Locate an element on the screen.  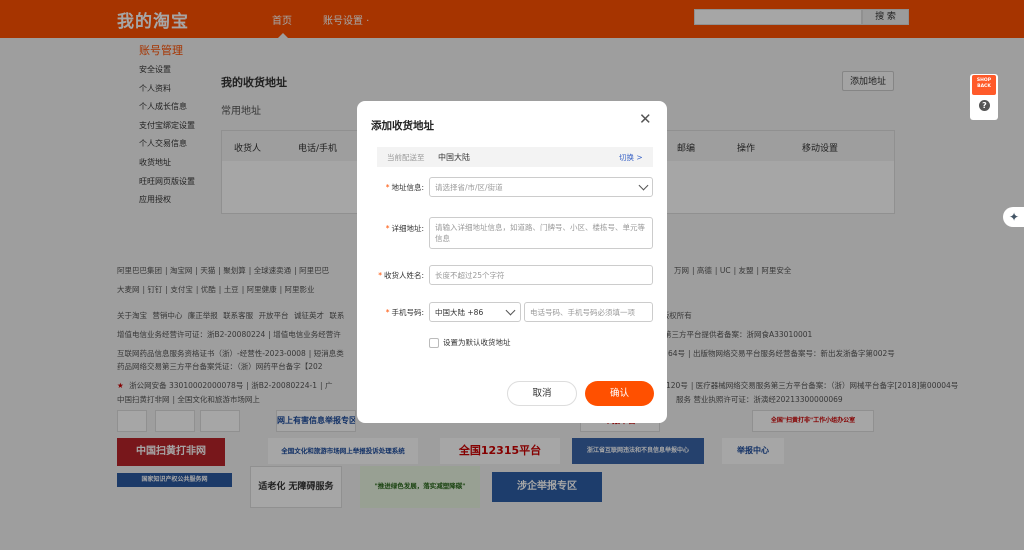
region-switch-link: 切换 > is located at coordinates (631, 157).